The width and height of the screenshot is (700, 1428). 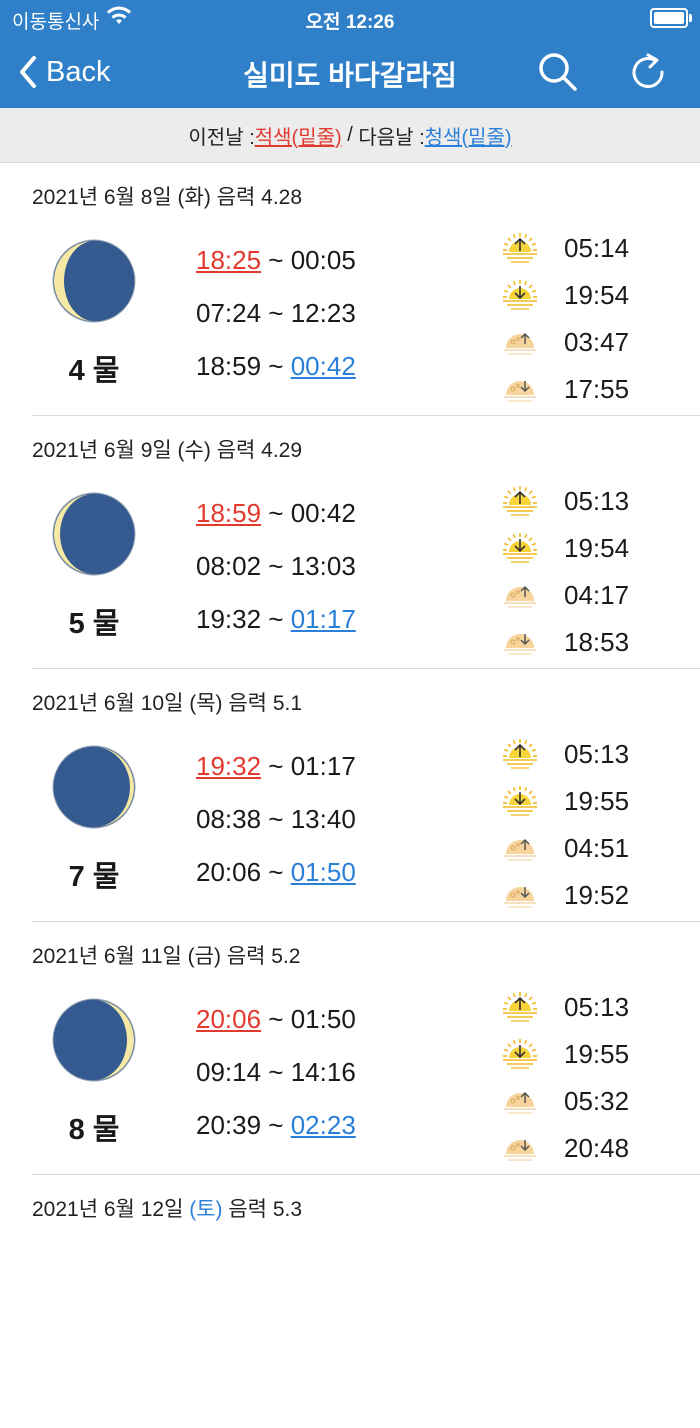 I want to click on tide-level: 4 물, so click(x=94, y=371).